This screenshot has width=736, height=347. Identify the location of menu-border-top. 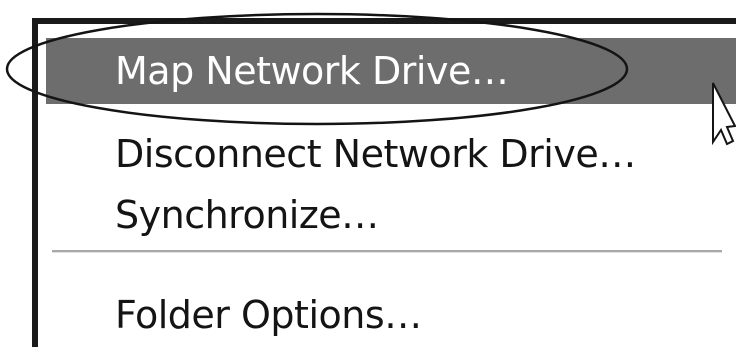
(384, 21).